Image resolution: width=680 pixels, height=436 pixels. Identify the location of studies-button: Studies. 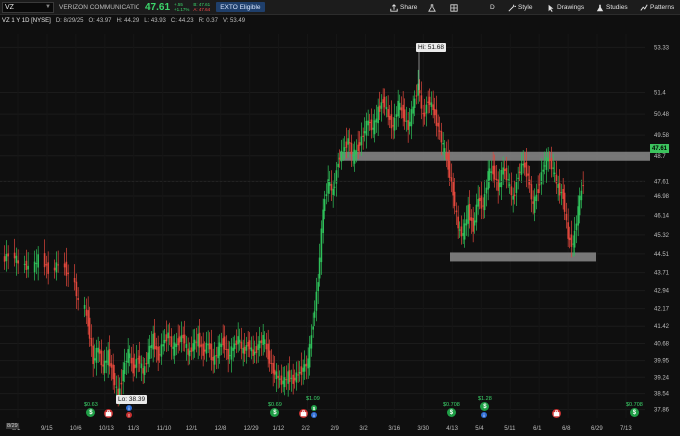
(612, 7).